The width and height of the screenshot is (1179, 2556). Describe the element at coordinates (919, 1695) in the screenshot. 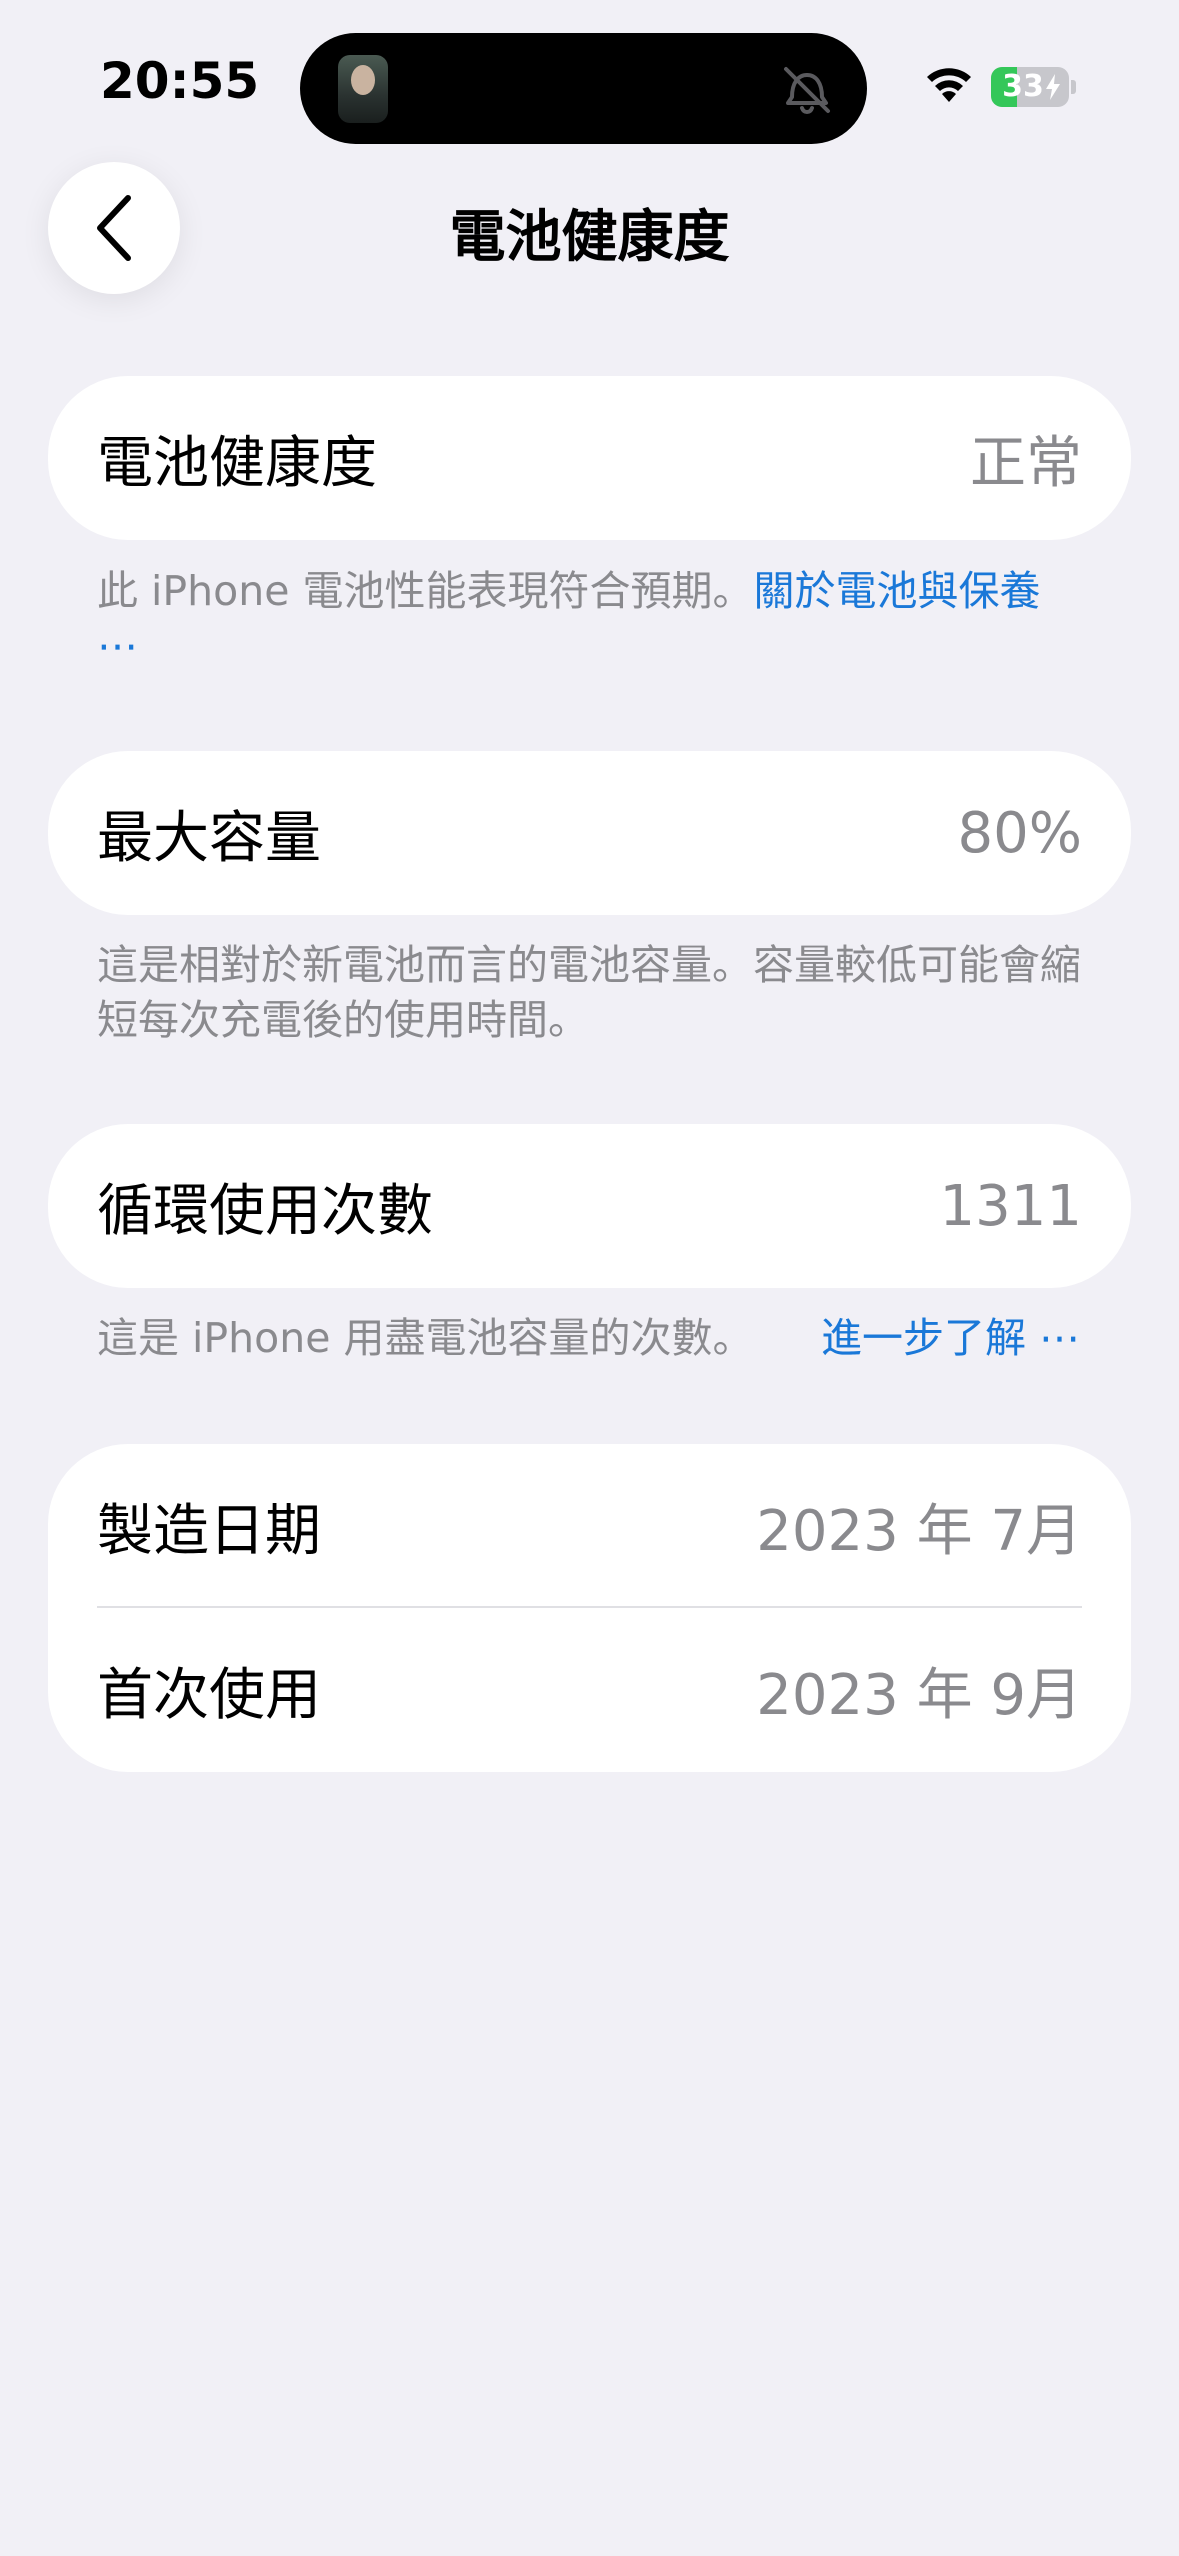

I see `first-use-value: 2023 年 9月` at that location.